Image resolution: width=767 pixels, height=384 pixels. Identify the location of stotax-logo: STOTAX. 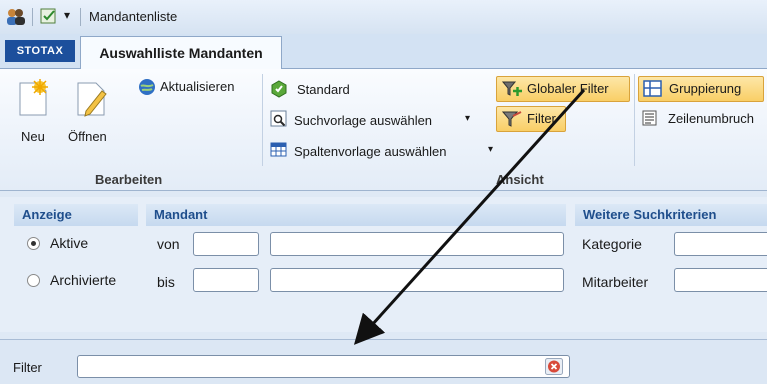
(40, 51).